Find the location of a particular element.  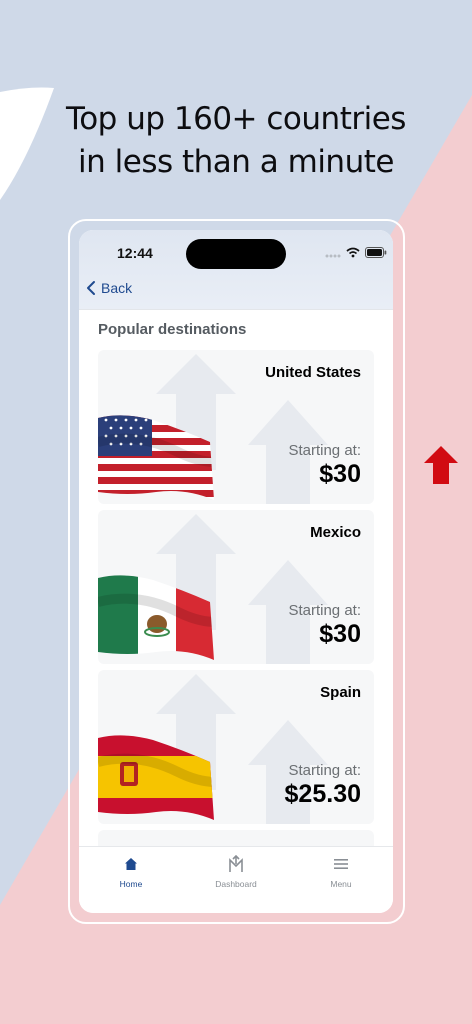

back-button: Back is located at coordinates (108, 288).